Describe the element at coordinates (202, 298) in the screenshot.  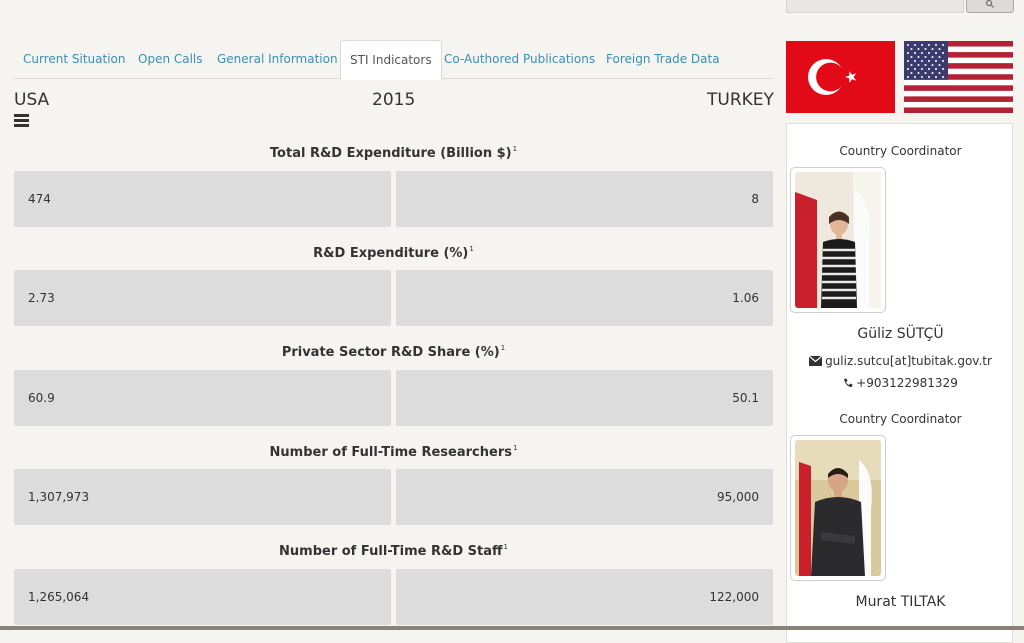
I see `usa-value: 2.73` at that location.